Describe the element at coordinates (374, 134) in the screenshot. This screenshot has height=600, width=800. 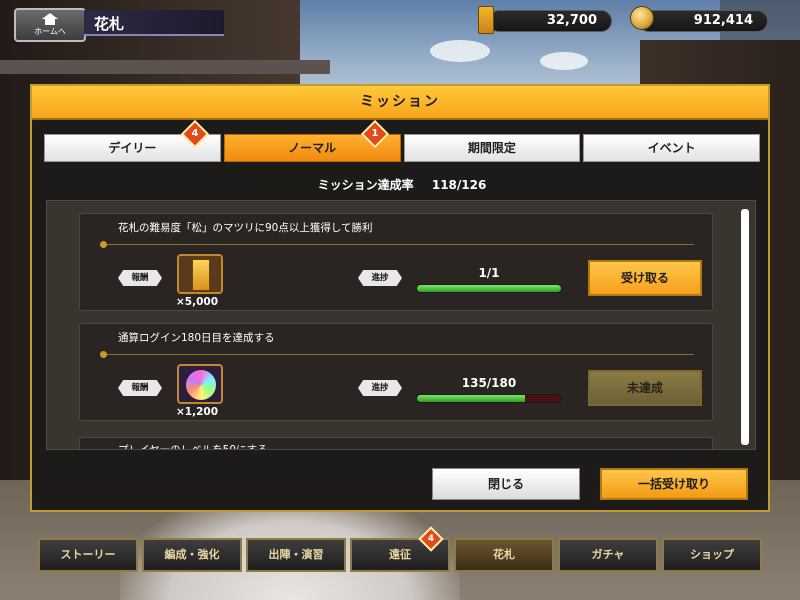
I see `notification-badge: 1` at that location.